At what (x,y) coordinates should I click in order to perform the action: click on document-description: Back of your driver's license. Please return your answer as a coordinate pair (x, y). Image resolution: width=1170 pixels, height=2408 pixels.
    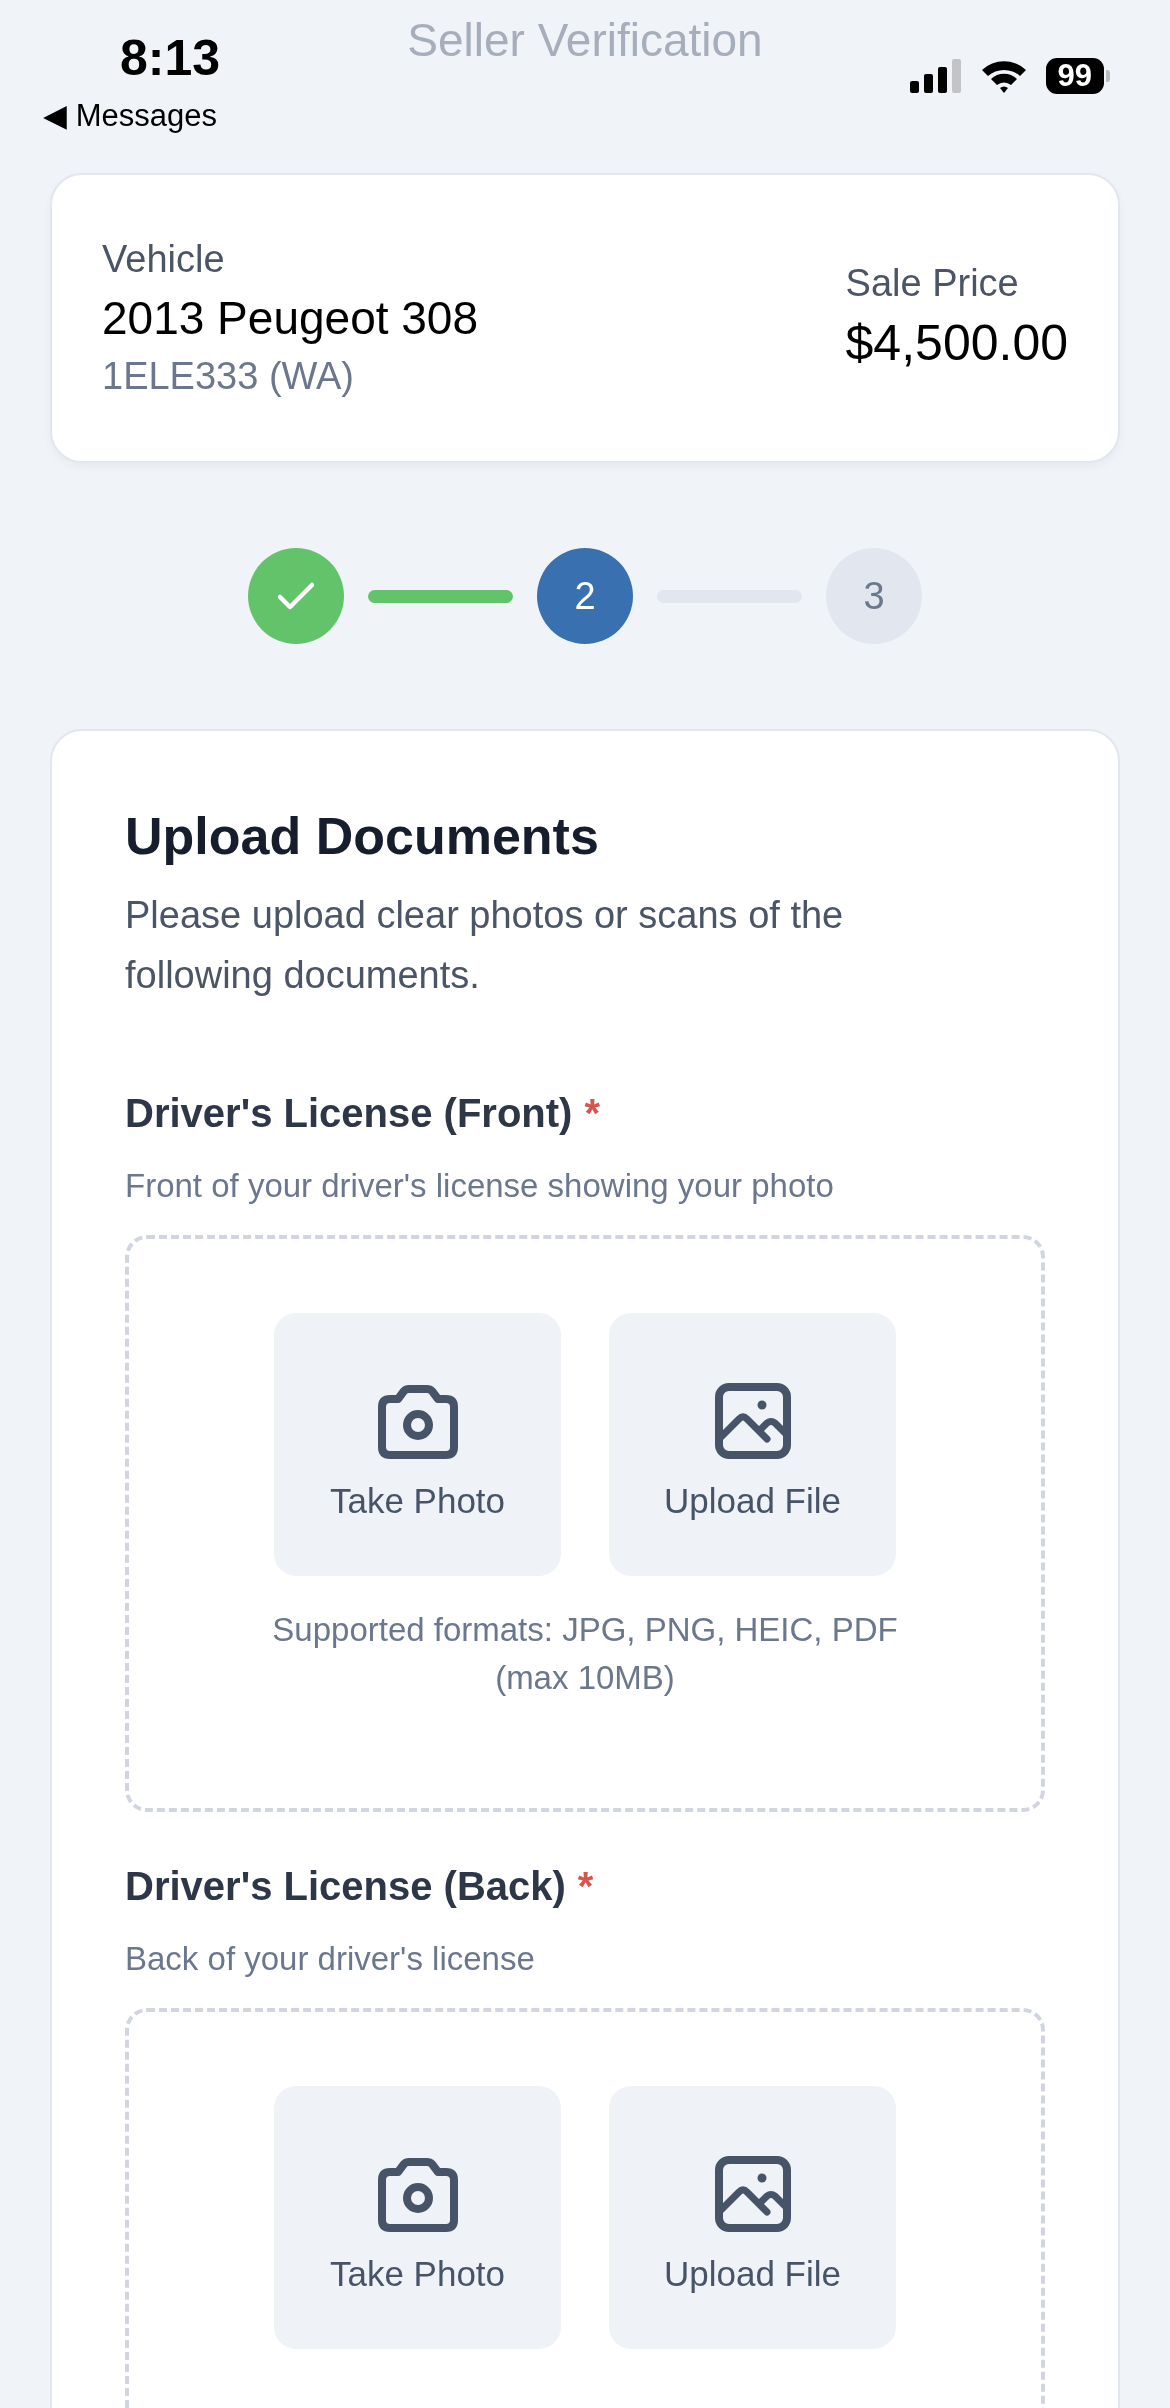
    Looking at the image, I should click on (330, 1959).